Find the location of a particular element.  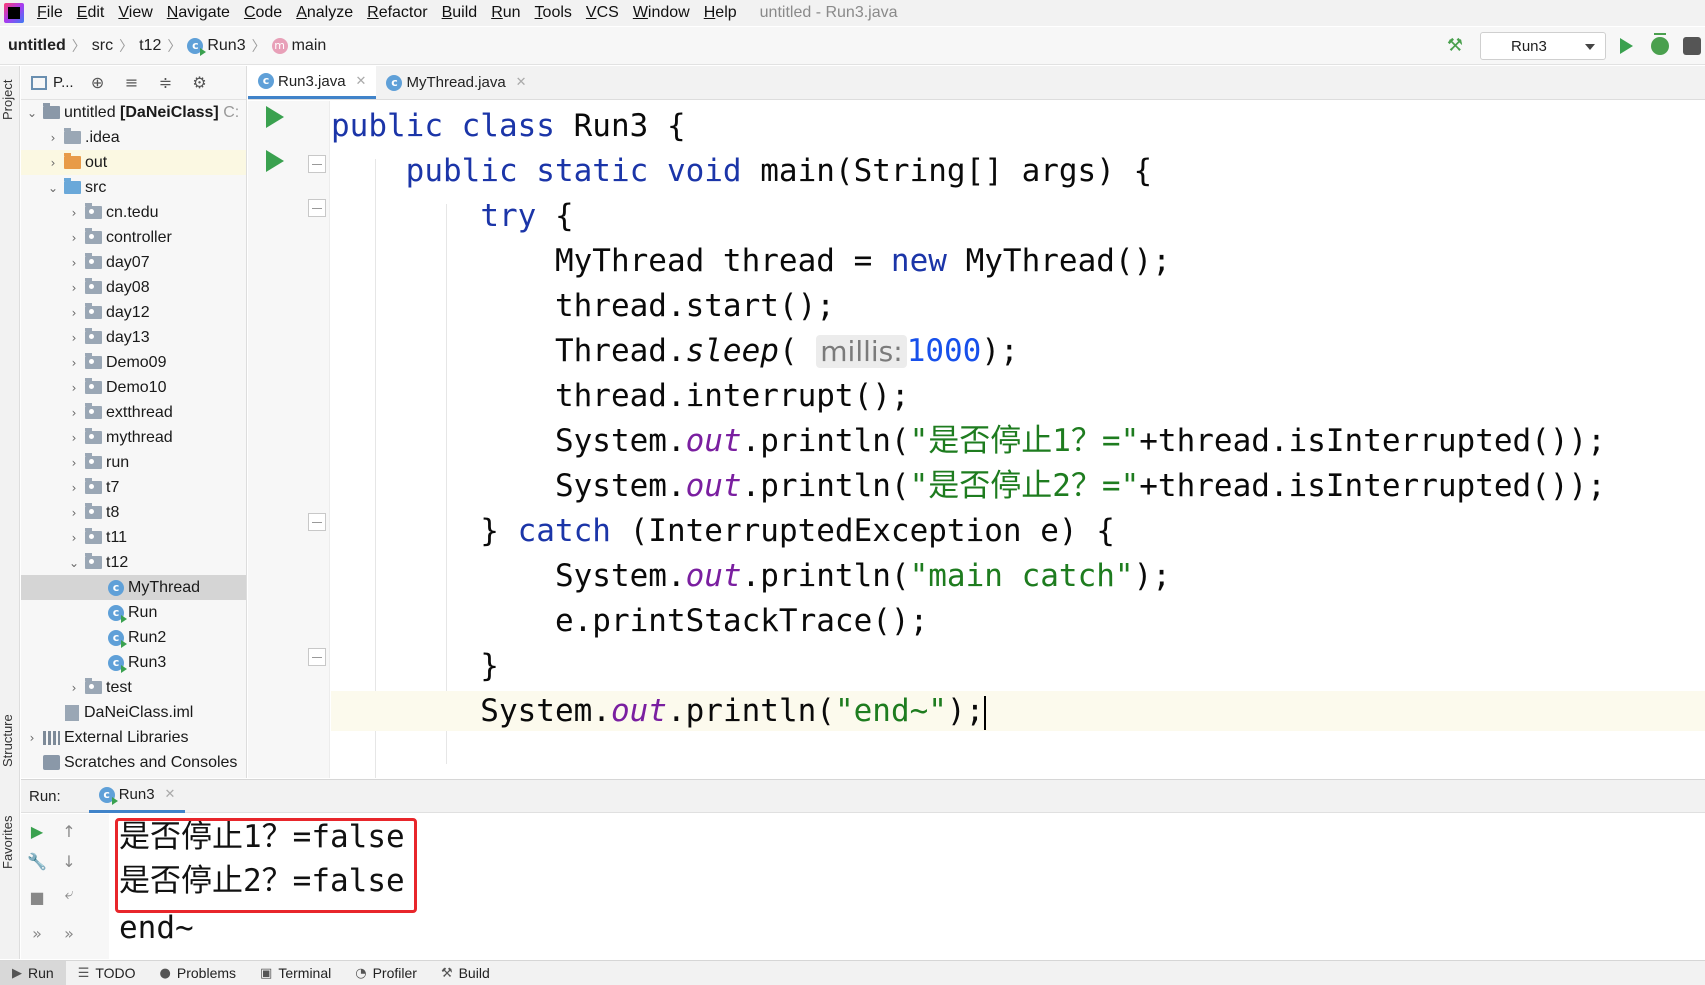

project-tool-button: Project is located at coordinates (10, 100).